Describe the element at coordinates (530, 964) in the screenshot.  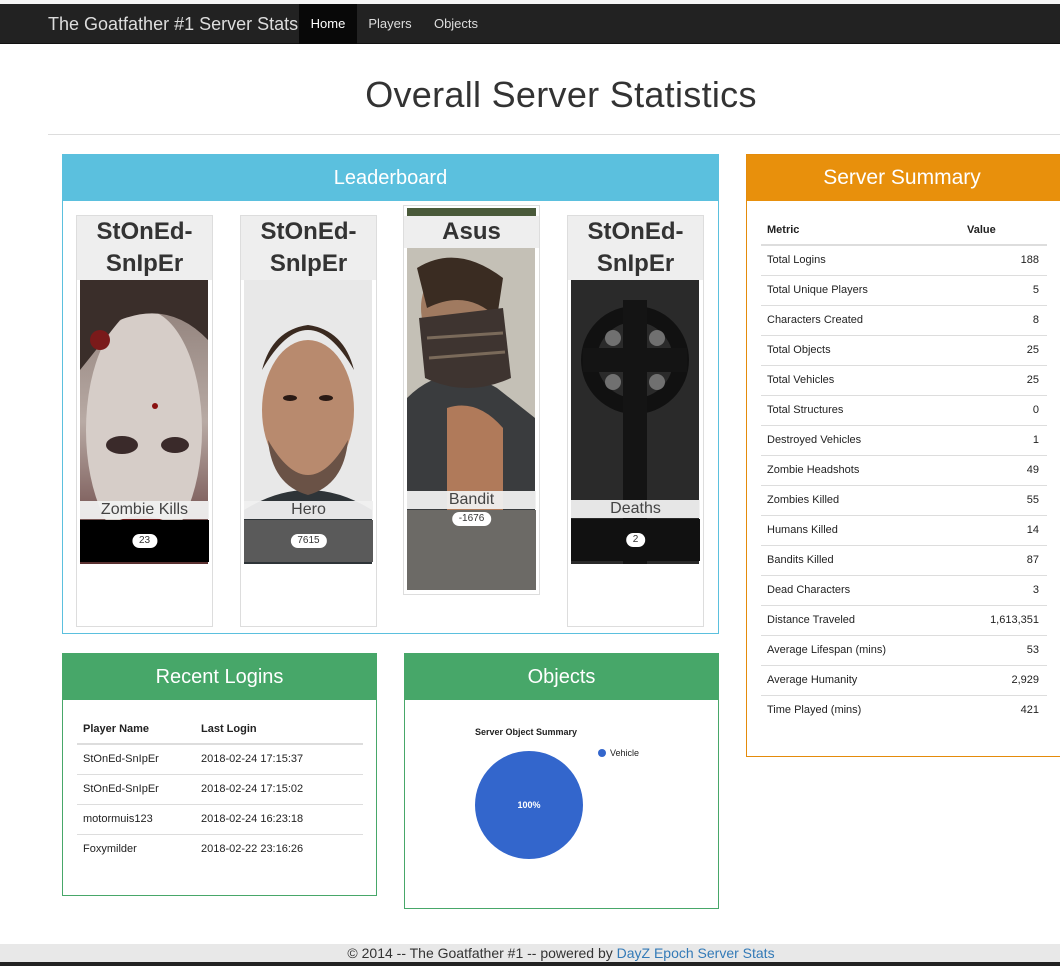
I see `bottom-strip` at that location.